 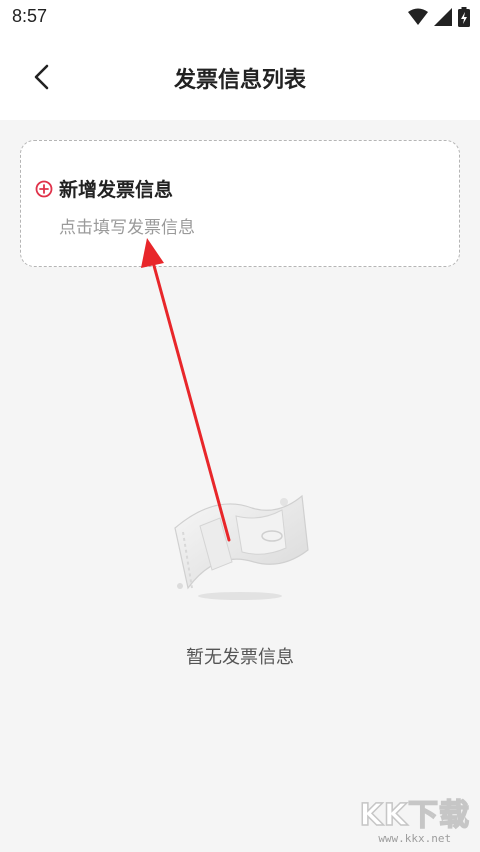 I want to click on watermark: KK下载 www.kkx.net, so click(x=415, y=821).